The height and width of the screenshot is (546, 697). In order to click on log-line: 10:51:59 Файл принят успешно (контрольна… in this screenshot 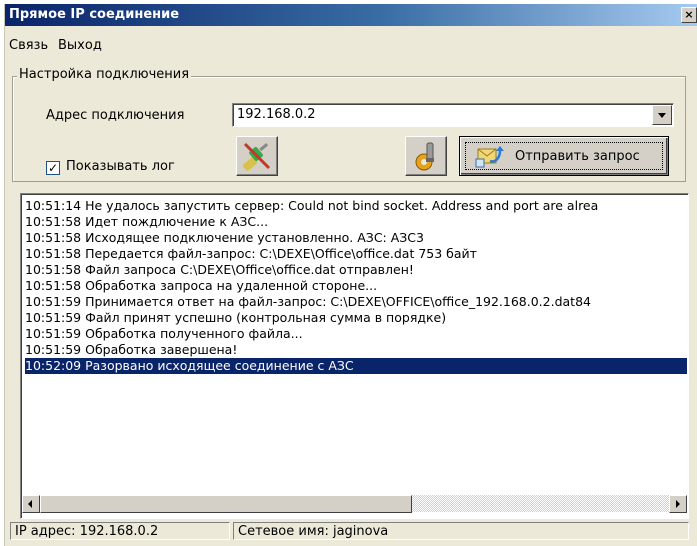, I will do `click(356, 318)`.